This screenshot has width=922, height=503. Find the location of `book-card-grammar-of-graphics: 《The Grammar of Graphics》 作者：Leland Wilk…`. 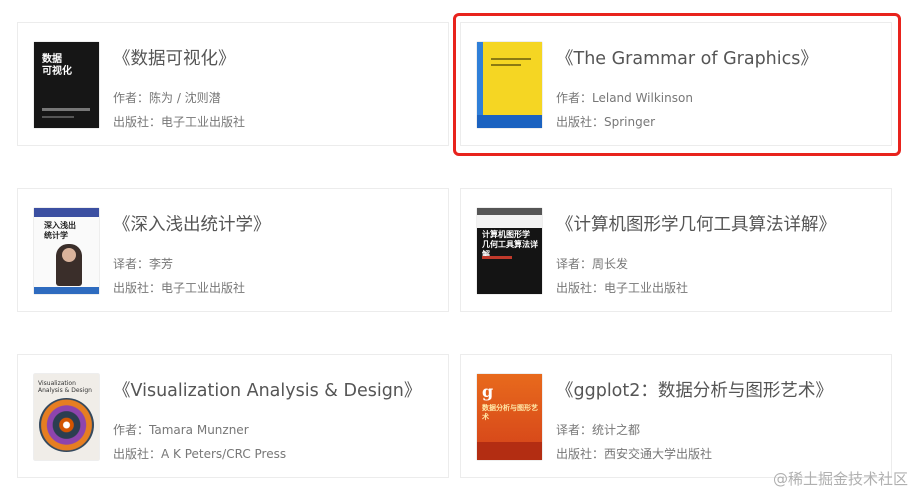

book-card-grammar-of-graphics: 《The Grammar of Graphics》 作者：Leland Wilk… is located at coordinates (676, 84).